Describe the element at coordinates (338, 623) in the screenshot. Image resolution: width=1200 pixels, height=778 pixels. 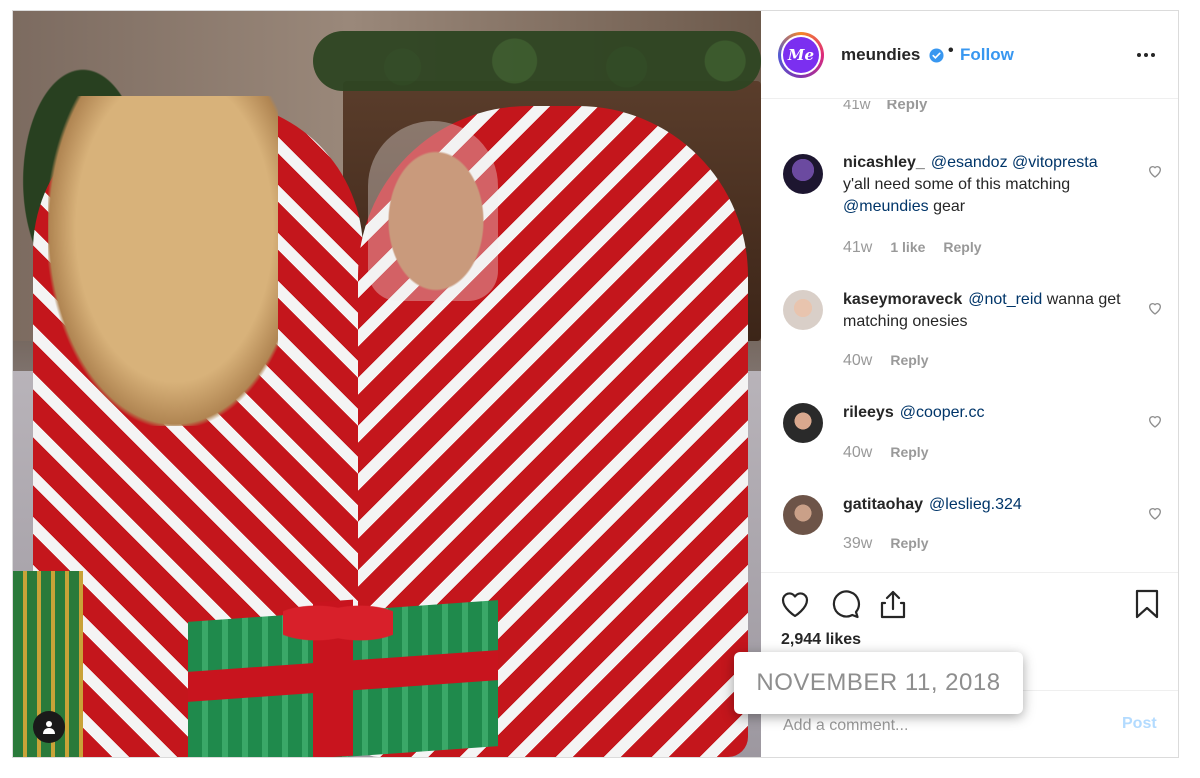
I see `photo-bow` at that location.